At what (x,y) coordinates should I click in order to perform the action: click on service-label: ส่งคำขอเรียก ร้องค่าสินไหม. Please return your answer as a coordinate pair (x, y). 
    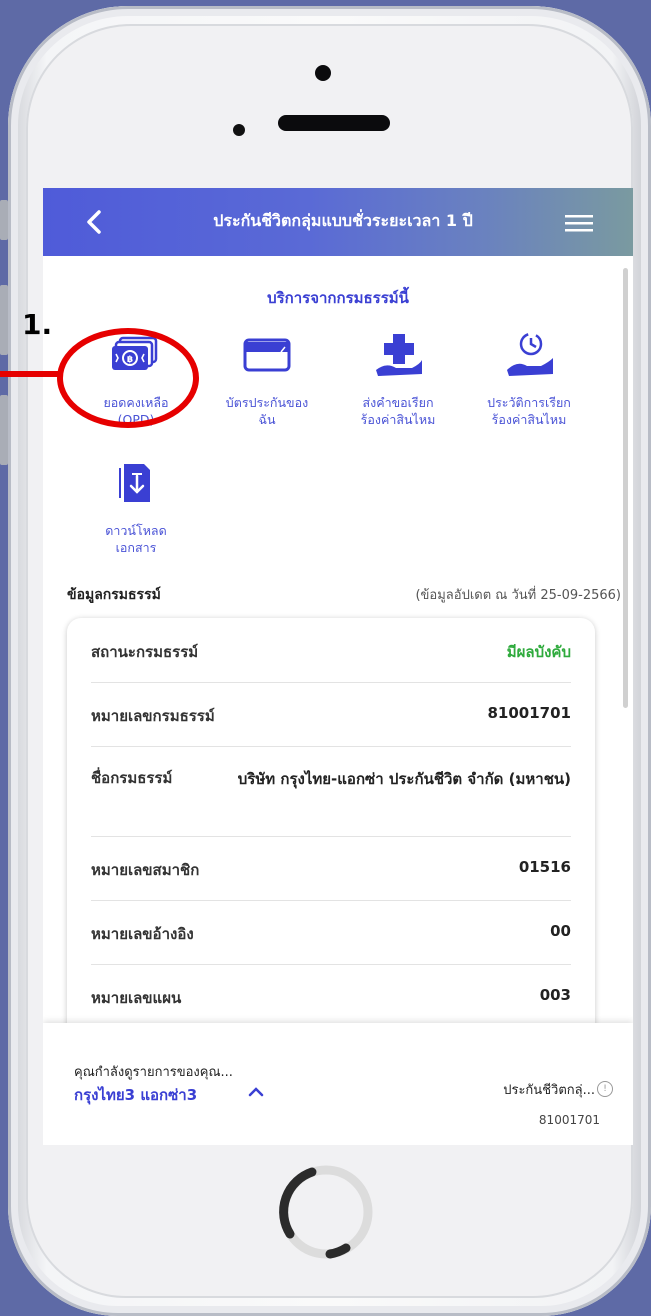
    Looking at the image, I should click on (398, 411).